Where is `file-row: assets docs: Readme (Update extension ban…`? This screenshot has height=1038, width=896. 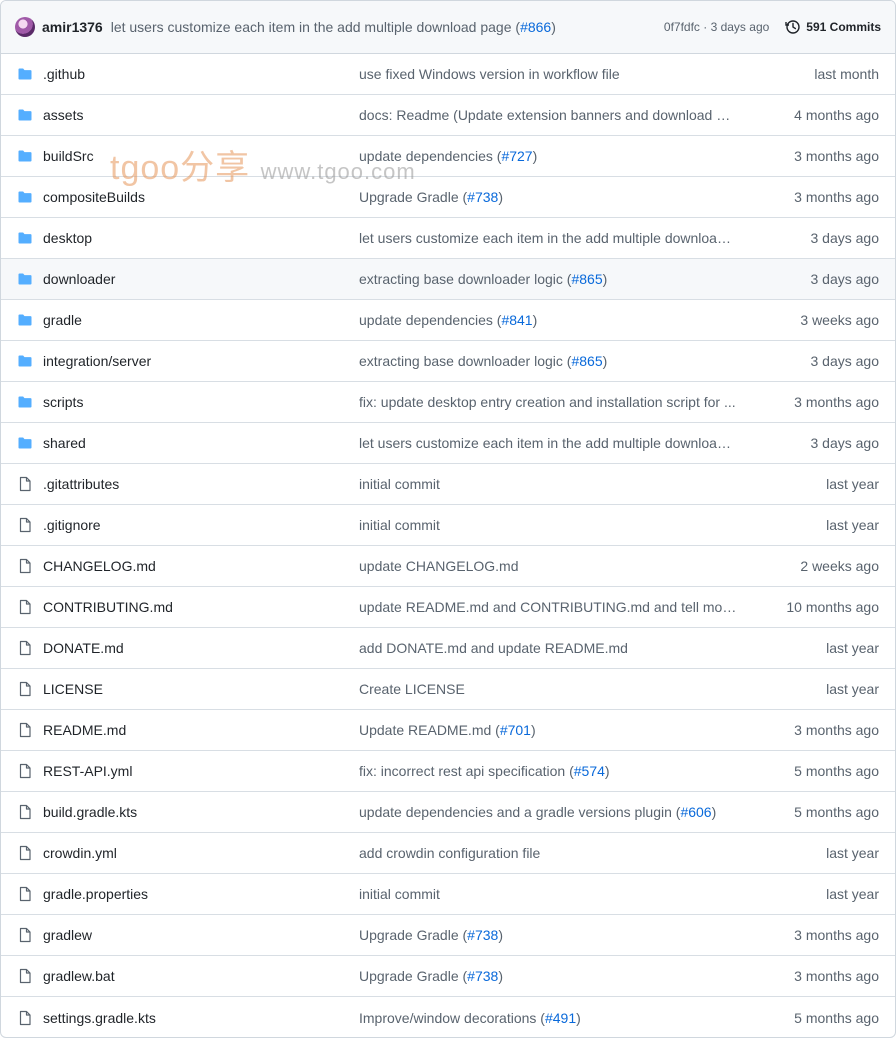
file-row: assets docs: Readme (Update extension ban… is located at coordinates (448, 115).